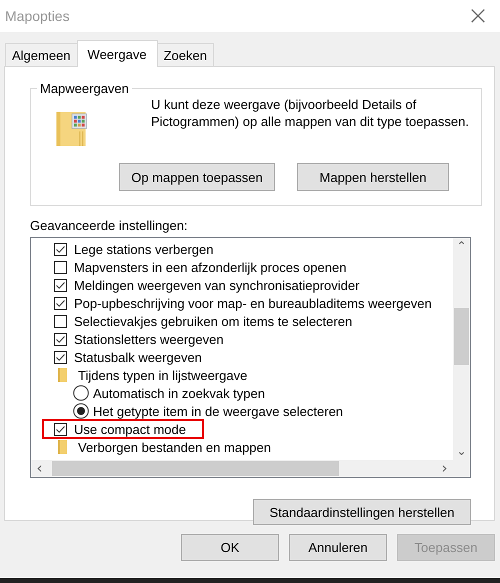 The width and height of the screenshot is (500, 583). What do you see at coordinates (478, 16) in the screenshot?
I see `close-button: ×` at bounding box center [478, 16].